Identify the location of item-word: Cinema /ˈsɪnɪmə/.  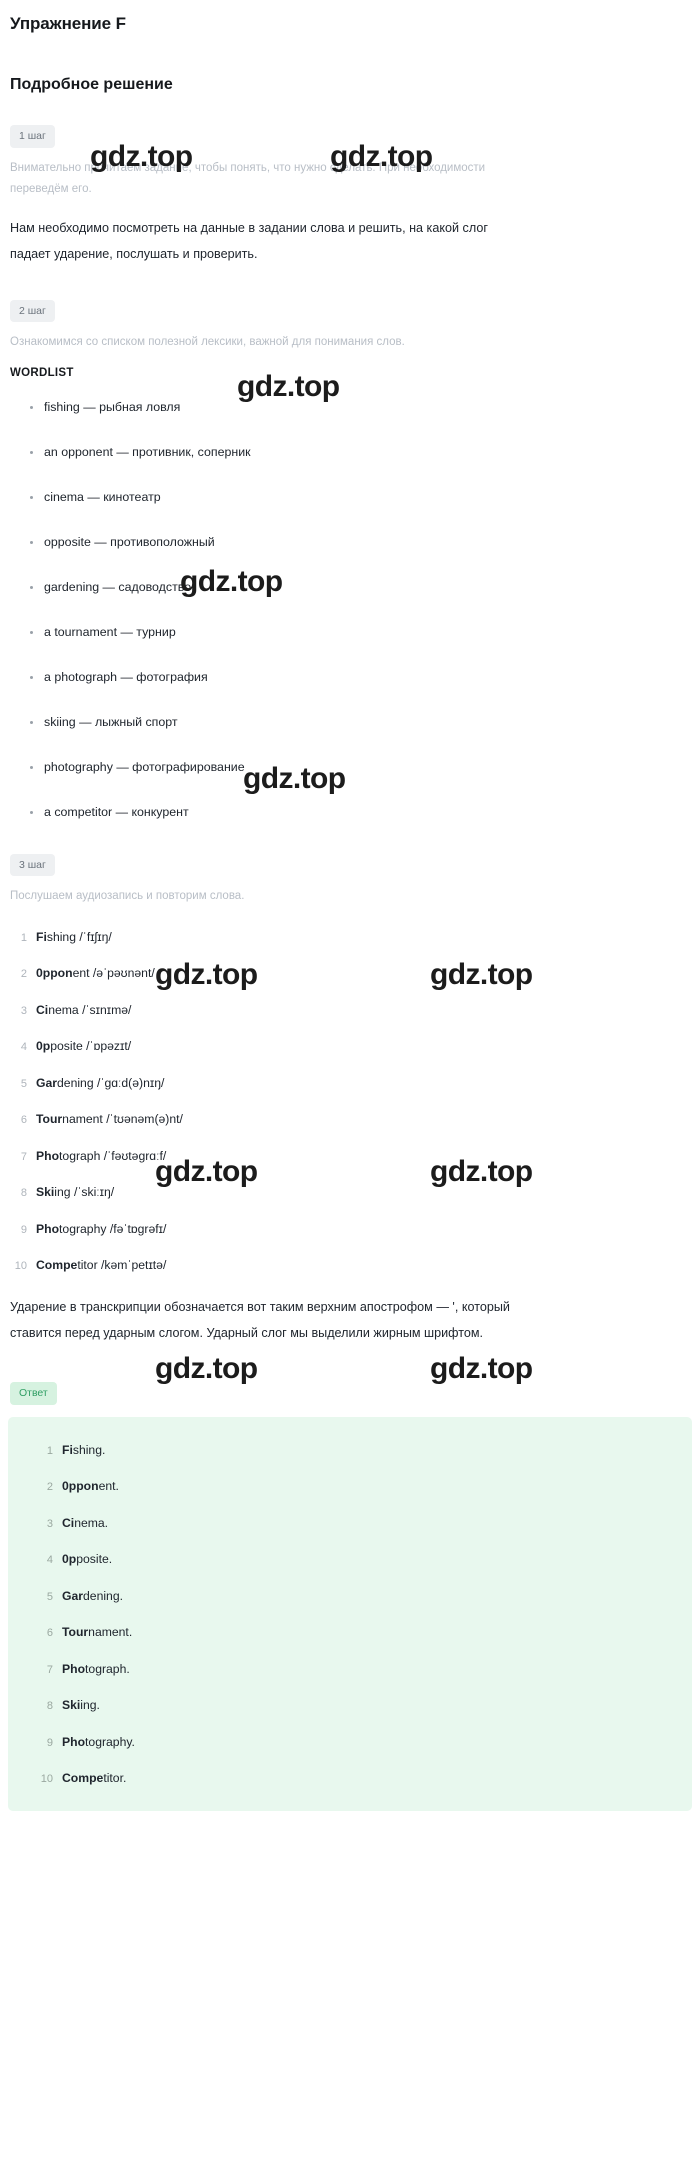
(84, 1009).